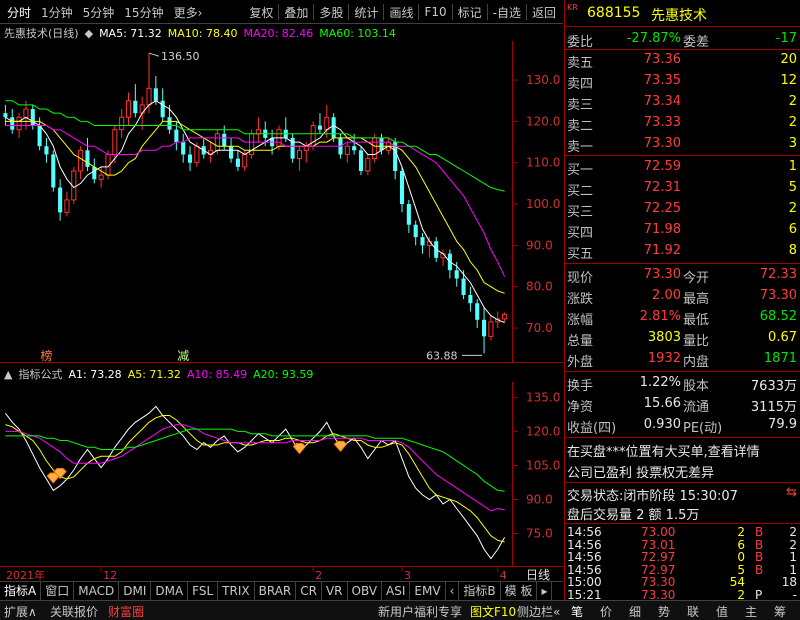 Image resolution: width=800 pixels, height=620 pixels. What do you see at coordinates (606, 611) in the screenshot?
I see `side-tab: 价` at bounding box center [606, 611].